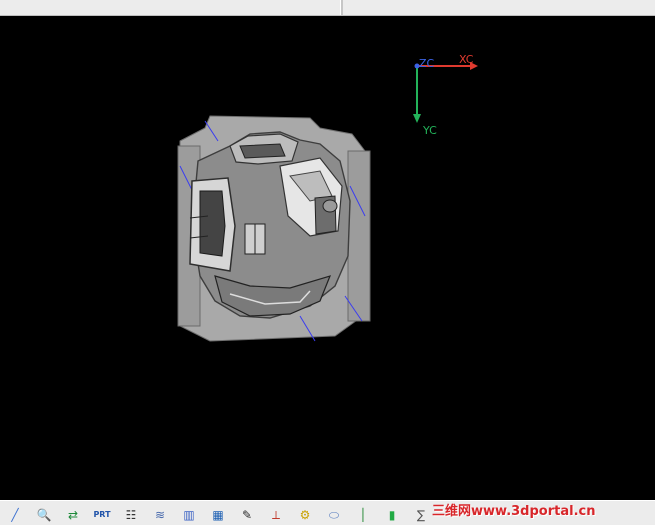 The height and width of the screenshot is (525, 655). Describe the element at coordinates (421, 515) in the screenshot. I see `formula-tool-icon: ∑` at that location.